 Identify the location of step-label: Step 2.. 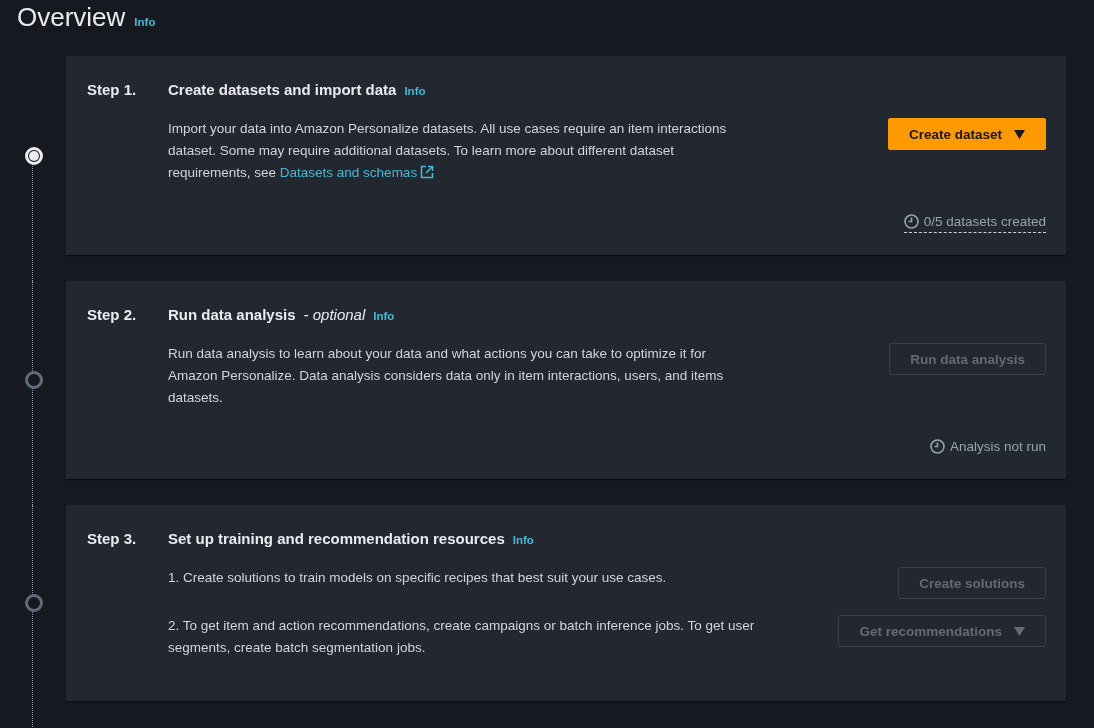
(112, 315).